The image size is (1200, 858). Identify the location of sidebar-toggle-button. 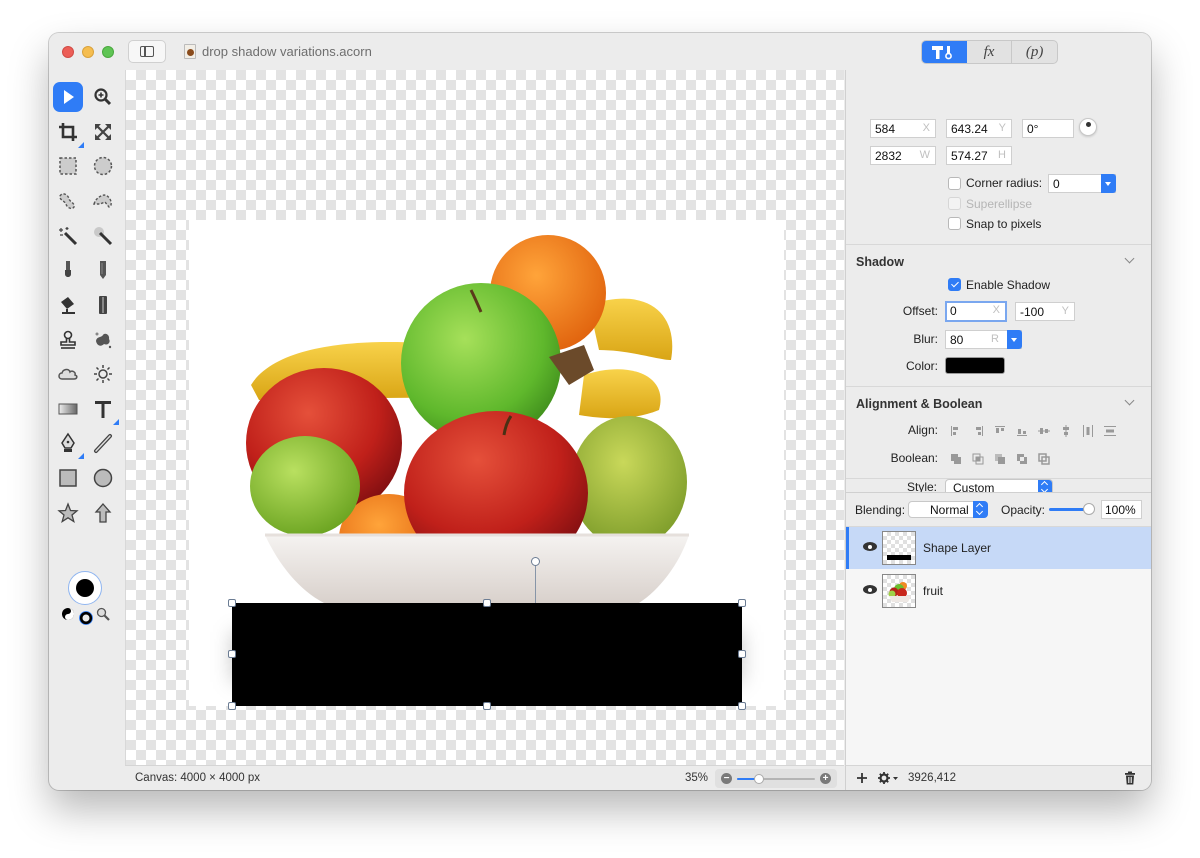
(147, 51).